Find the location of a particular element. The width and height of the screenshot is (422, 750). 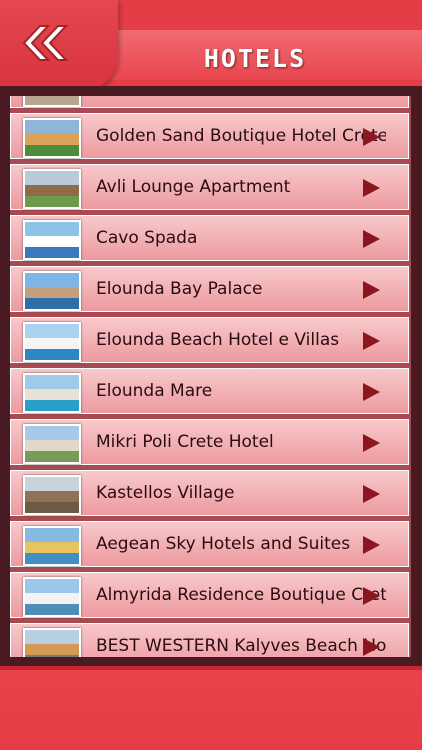

double-chevron-left-icon is located at coordinates (45, 43).